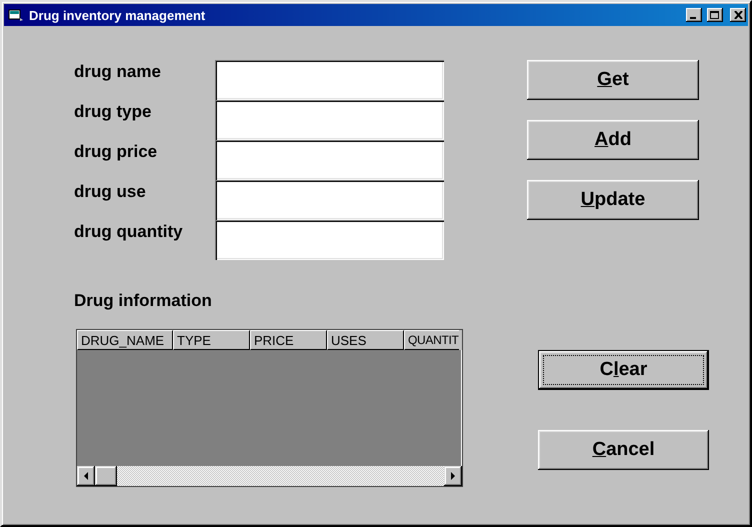 This screenshot has height=527, width=752. Describe the element at coordinates (129, 231) in the screenshot. I see `field-label: drug quantity` at that location.